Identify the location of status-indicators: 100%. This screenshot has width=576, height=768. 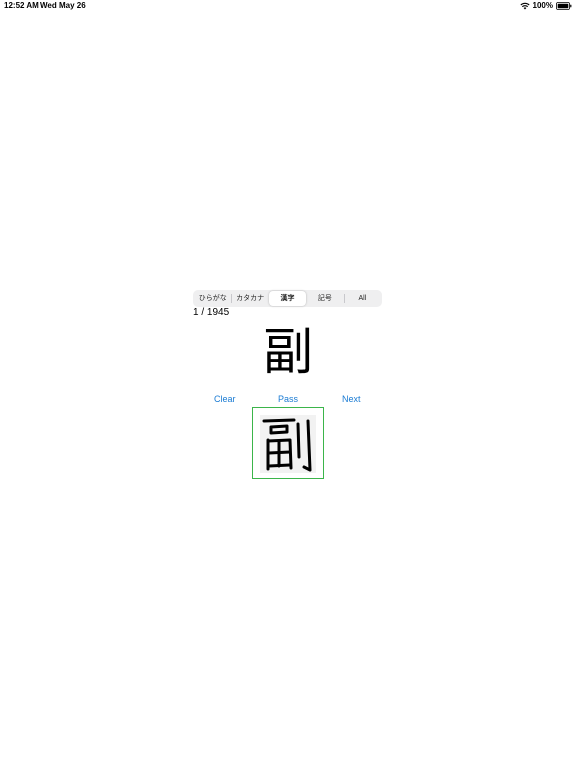
(545, 6).